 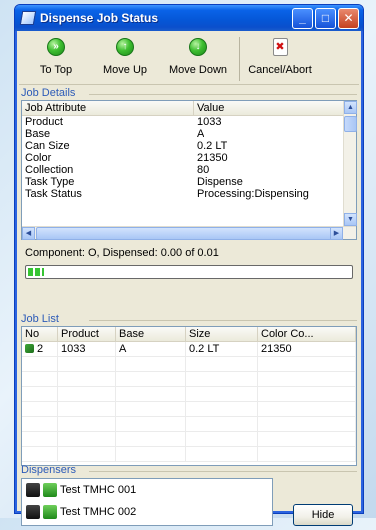 What do you see at coordinates (53, 194) in the screenshot?
I see `attribute-cell: Task Status` at bounding box center [53, 194].